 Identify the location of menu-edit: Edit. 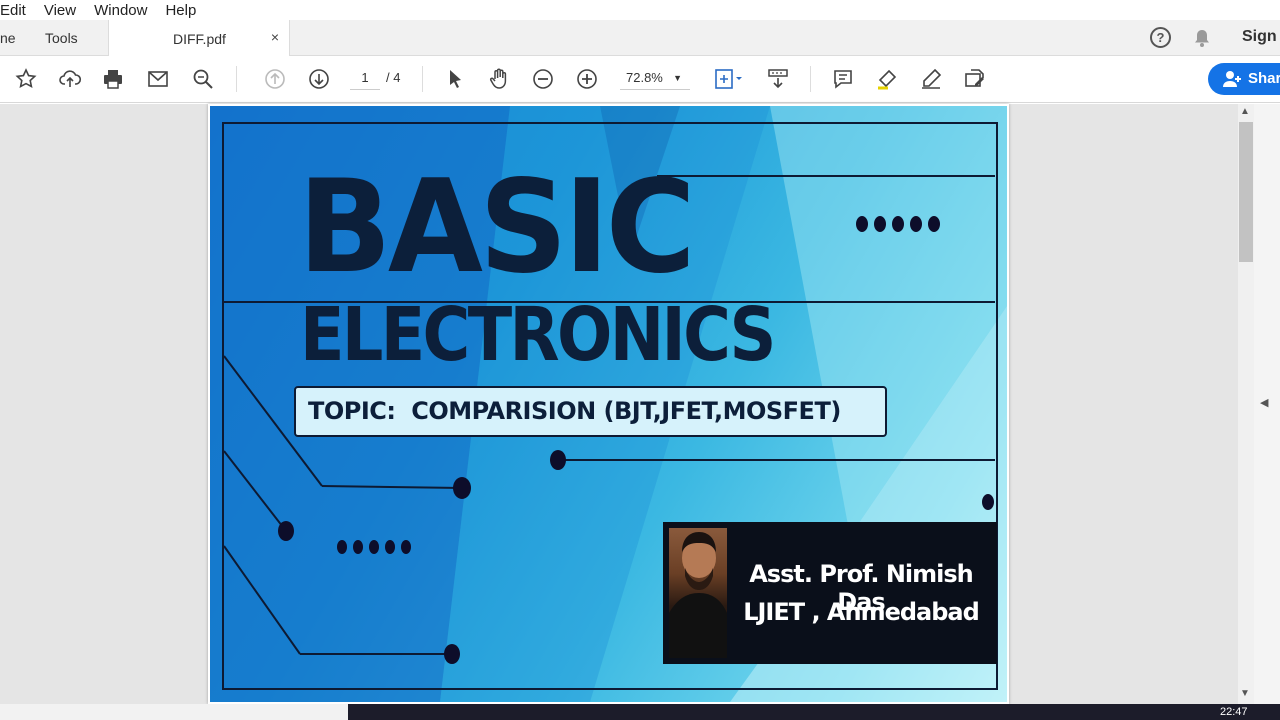
(13, 10).